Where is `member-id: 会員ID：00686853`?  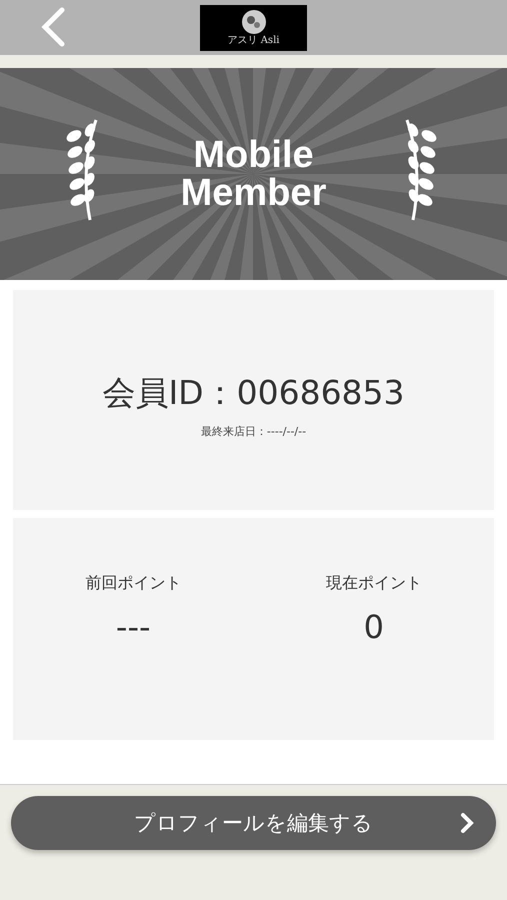
member-id: 会員ID：00686853 is located at coordinates (253, 393).